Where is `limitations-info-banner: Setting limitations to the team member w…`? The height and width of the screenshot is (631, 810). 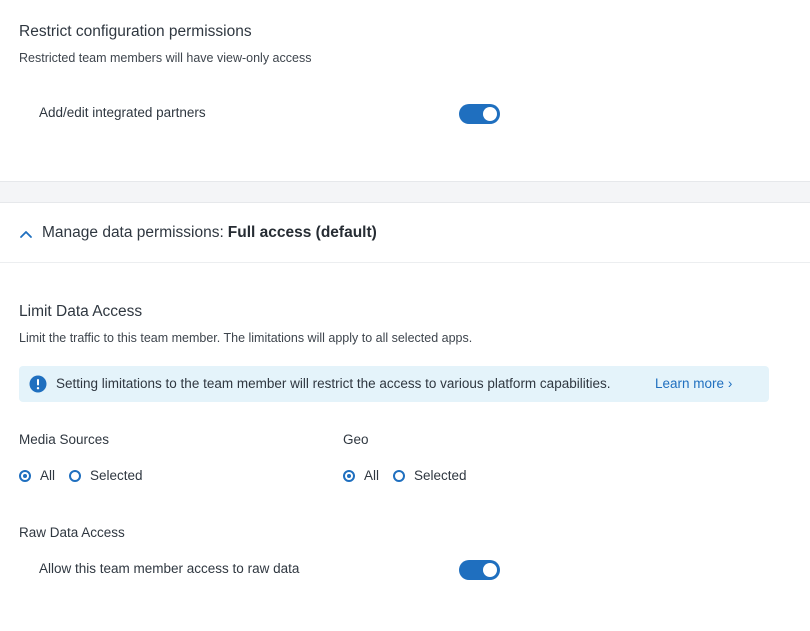 limitations-info-banner: Setting limitations to the team member w… is located at coordinates (394, 384).